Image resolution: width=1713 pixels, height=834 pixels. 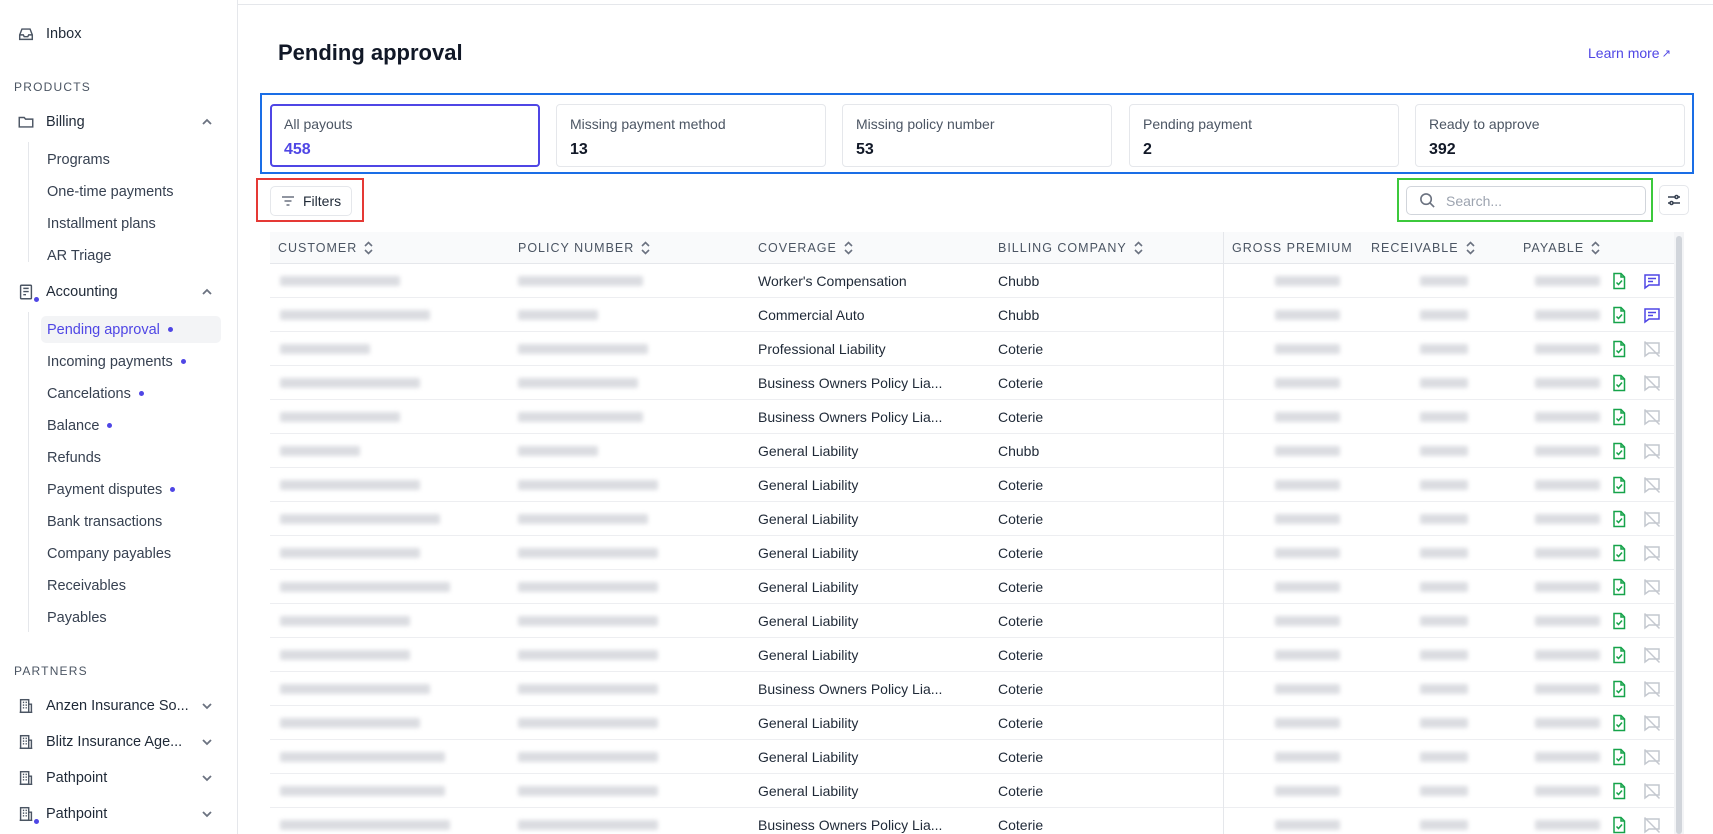 What do you see at coordinates (1562, 248) in the screenshot?
I see `column-header-payable: PAYABLE` at bounding box center [1562, 248].